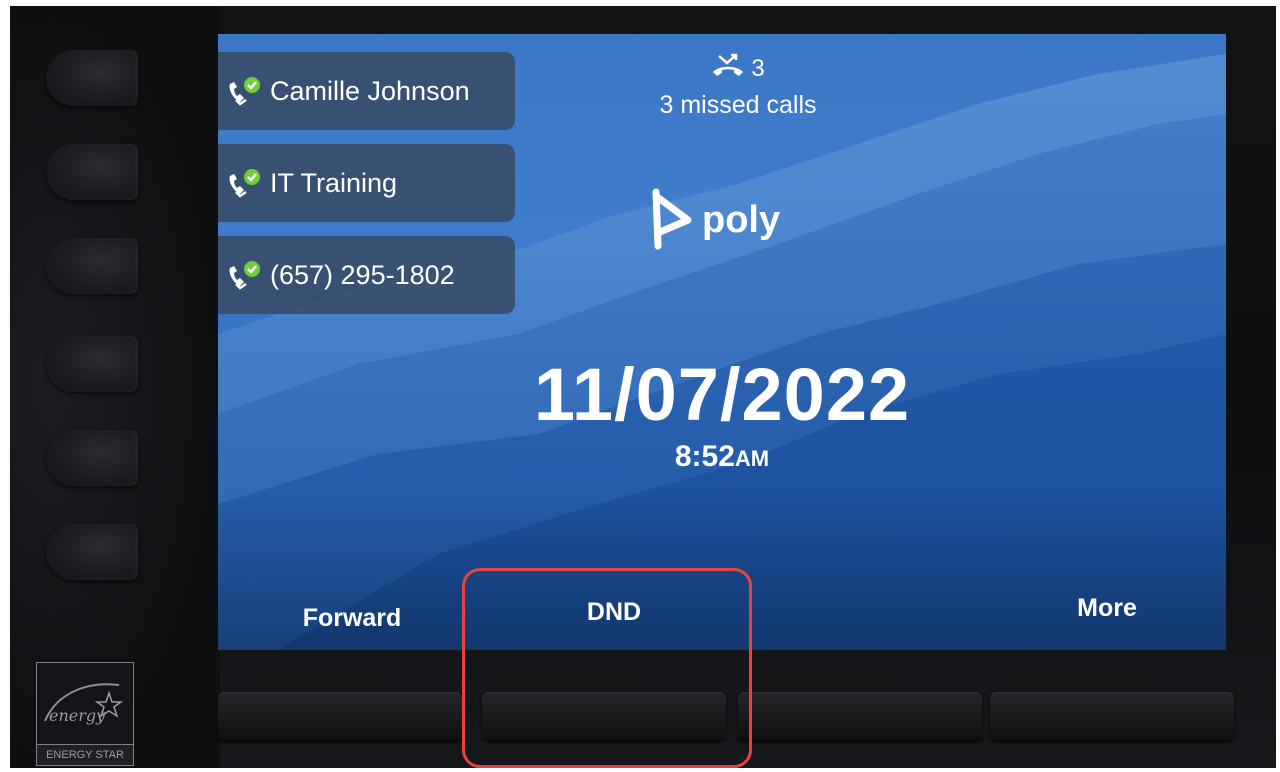  I want to click on softkey-forward-button, so click(340, 716).